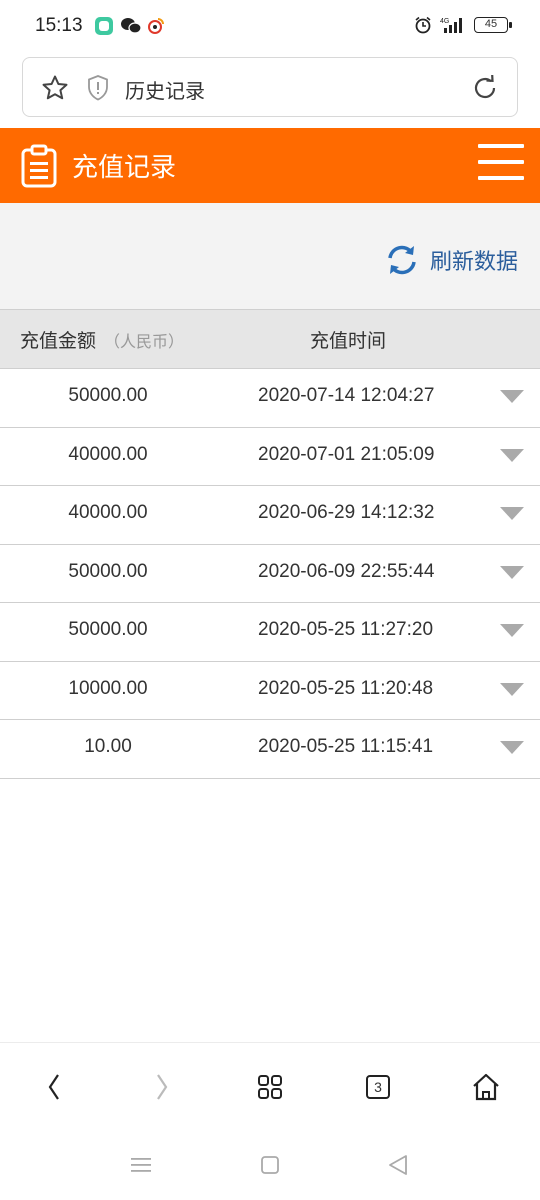  Describe the element at coordinates (348, 341) in the screenshot. I see `column-header-time: 充值时间` at that location.